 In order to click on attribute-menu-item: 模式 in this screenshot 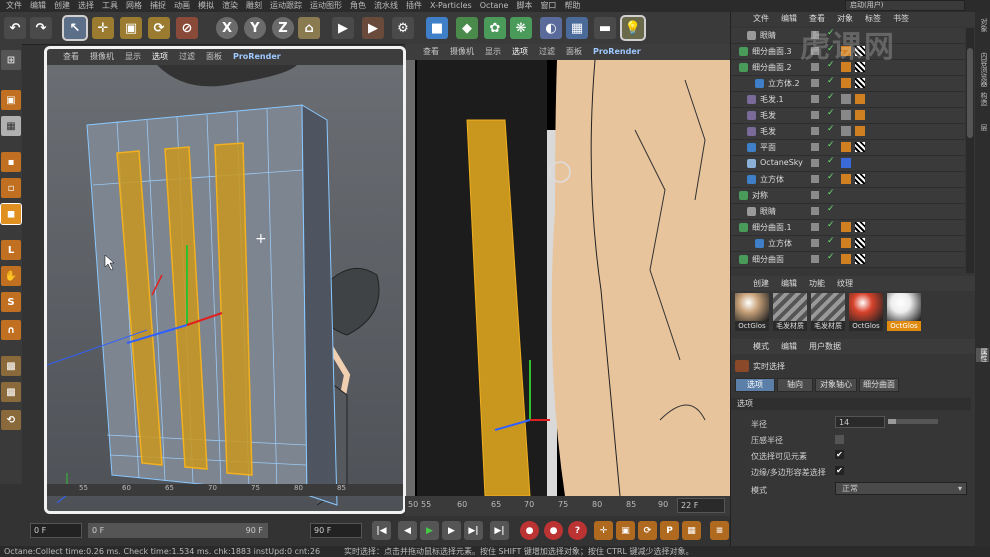, I will do `click(761, 346)`.